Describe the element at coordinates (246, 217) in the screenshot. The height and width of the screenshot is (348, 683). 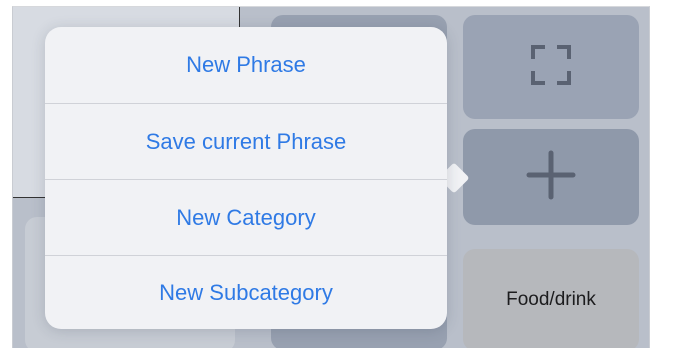
I see `menu-item-new-category: New Category` at that location.